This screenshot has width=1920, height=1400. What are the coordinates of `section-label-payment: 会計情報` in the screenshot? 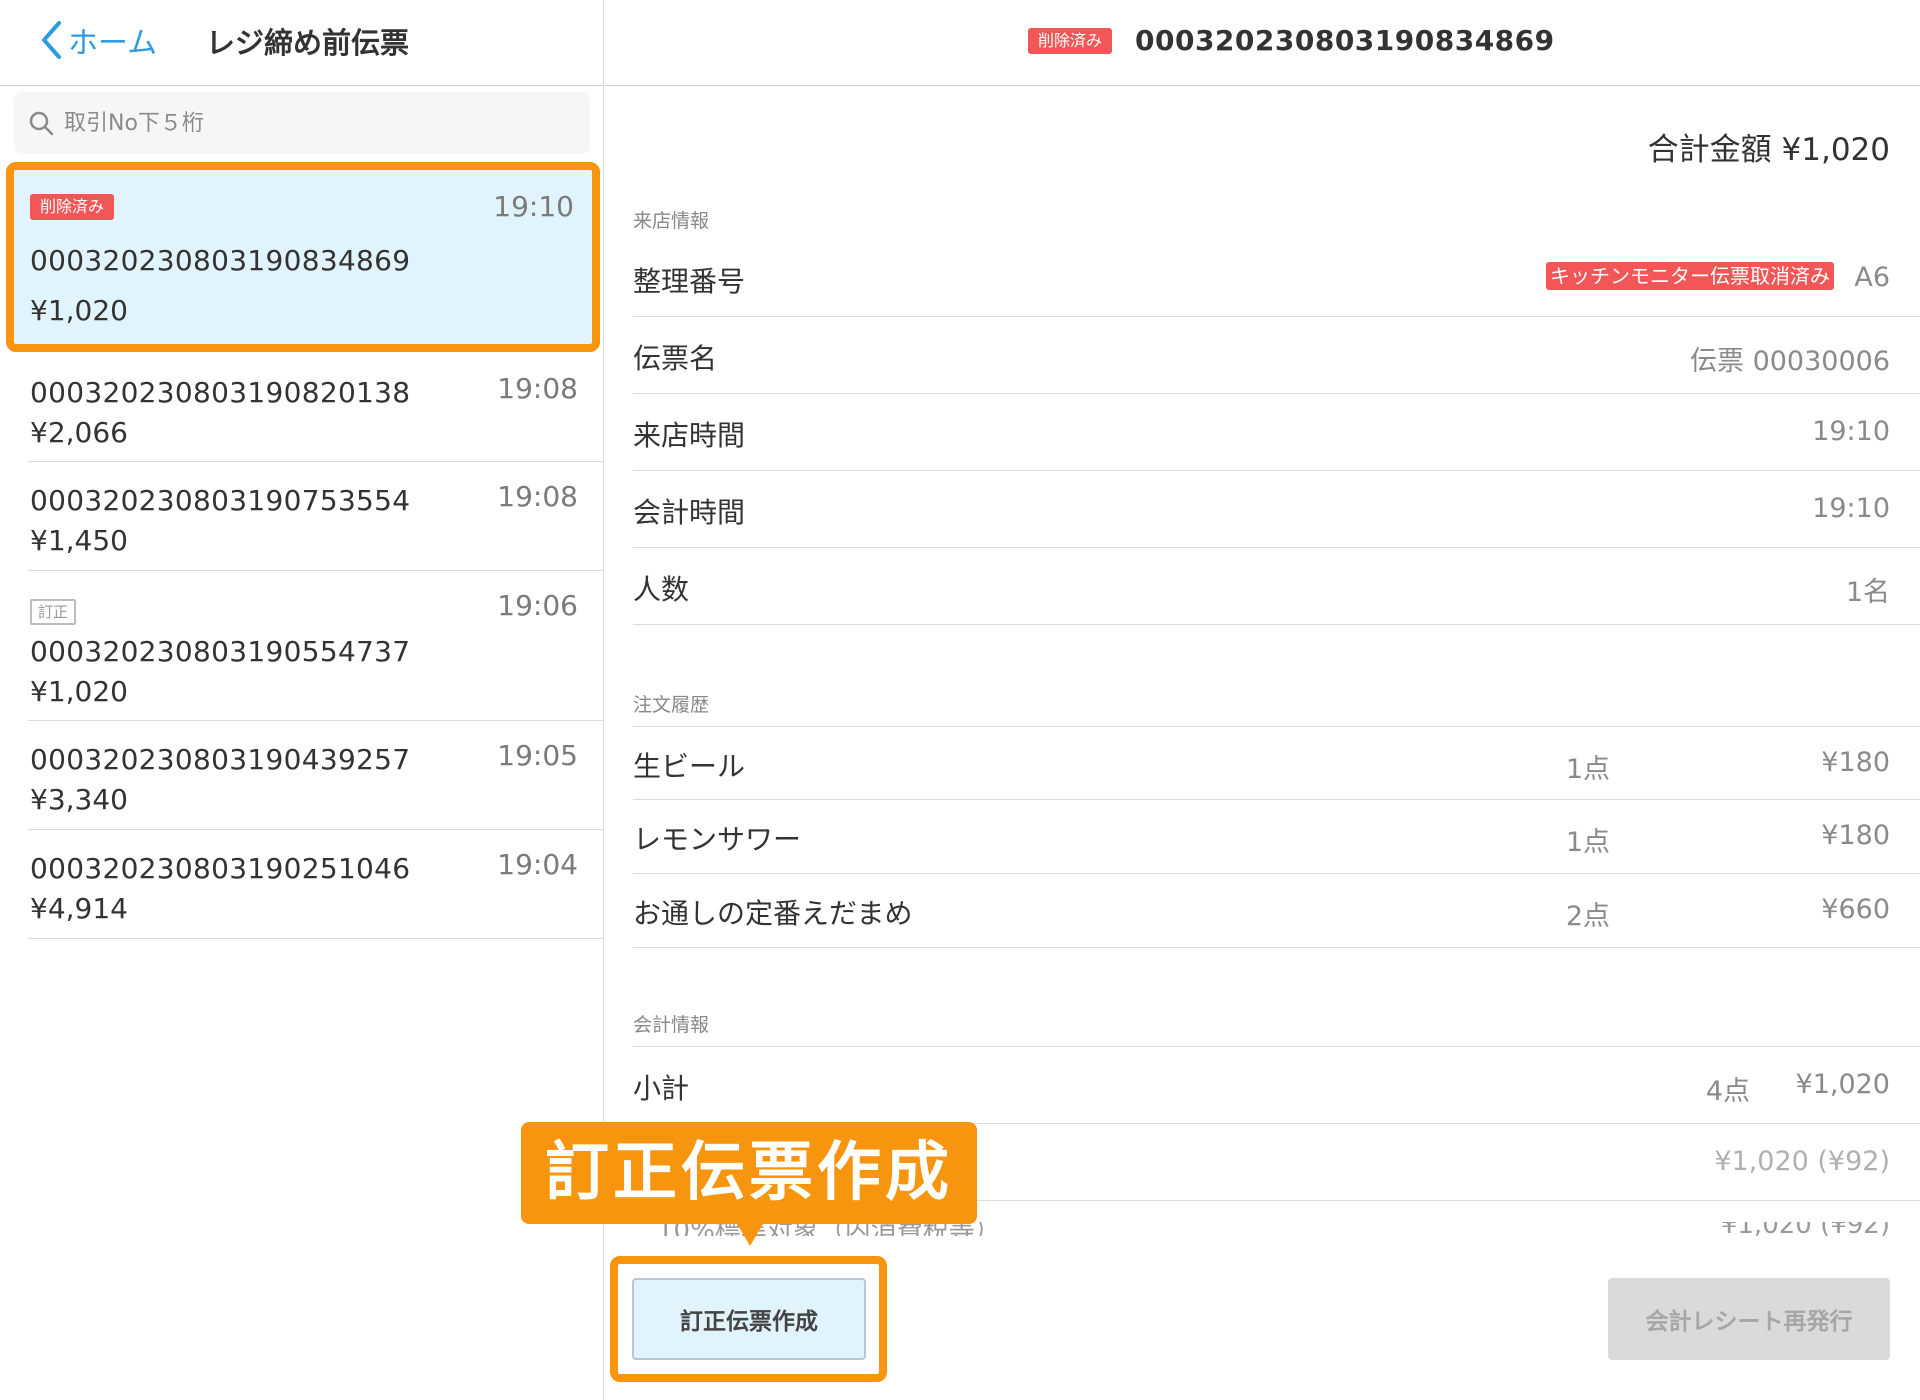 It's located at (671, 1025).